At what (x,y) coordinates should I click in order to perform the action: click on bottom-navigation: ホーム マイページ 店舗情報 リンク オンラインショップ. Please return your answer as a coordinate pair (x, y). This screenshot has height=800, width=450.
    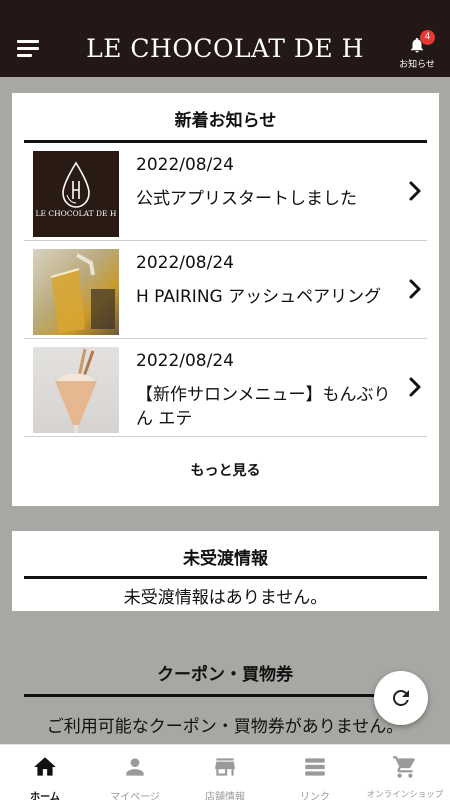
    Looking at the image, I should click on (225, 772).